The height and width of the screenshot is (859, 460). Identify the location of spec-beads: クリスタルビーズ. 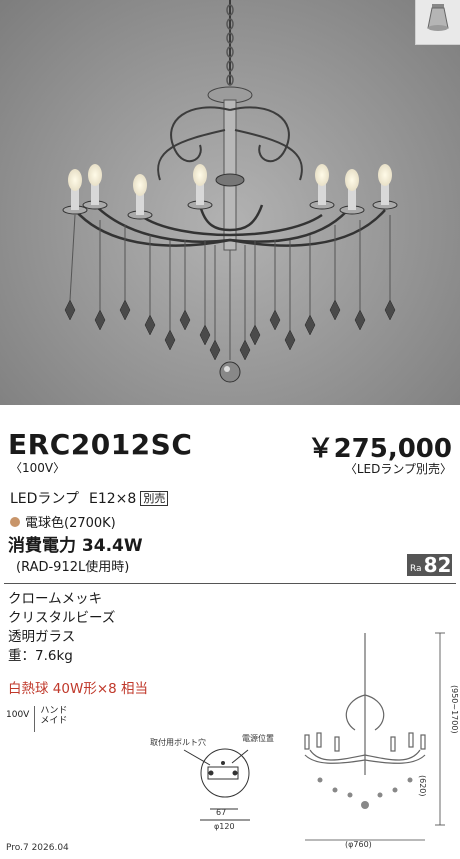
(62, 618).